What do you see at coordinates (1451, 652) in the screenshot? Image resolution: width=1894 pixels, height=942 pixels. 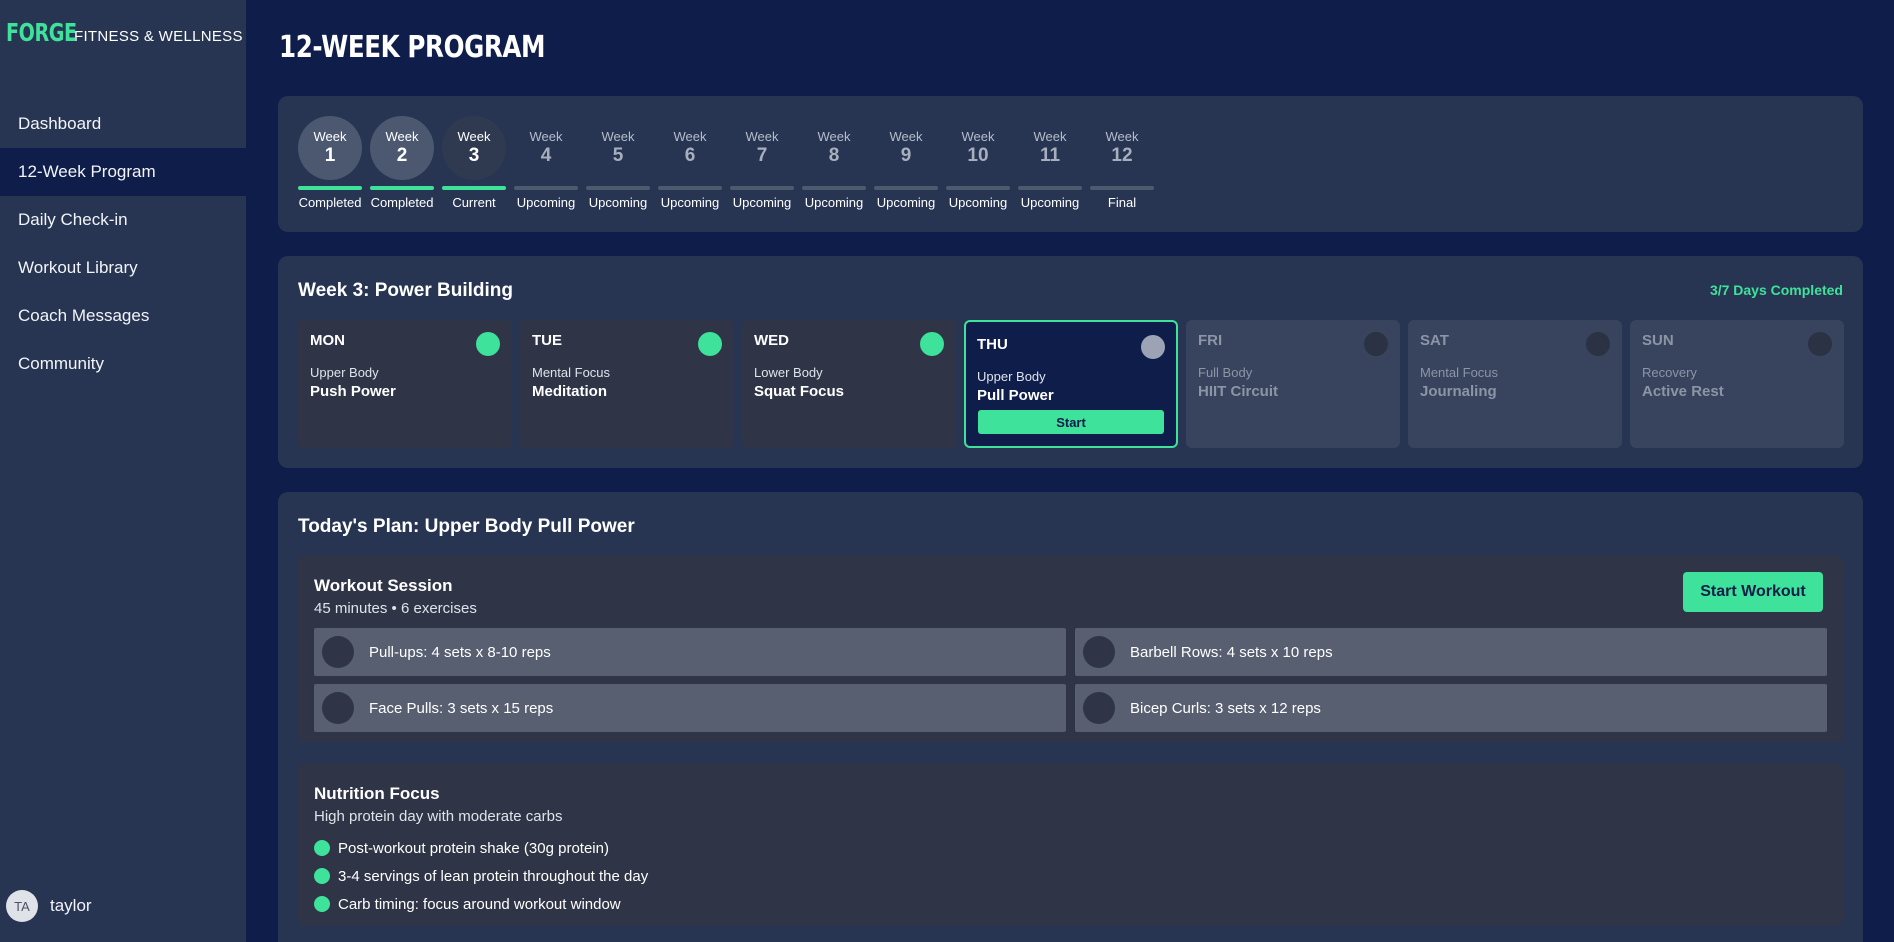 I see `exercise-item: Barbell Rows: 4 sets x 10 reps` at bounding box center [1451, 652].